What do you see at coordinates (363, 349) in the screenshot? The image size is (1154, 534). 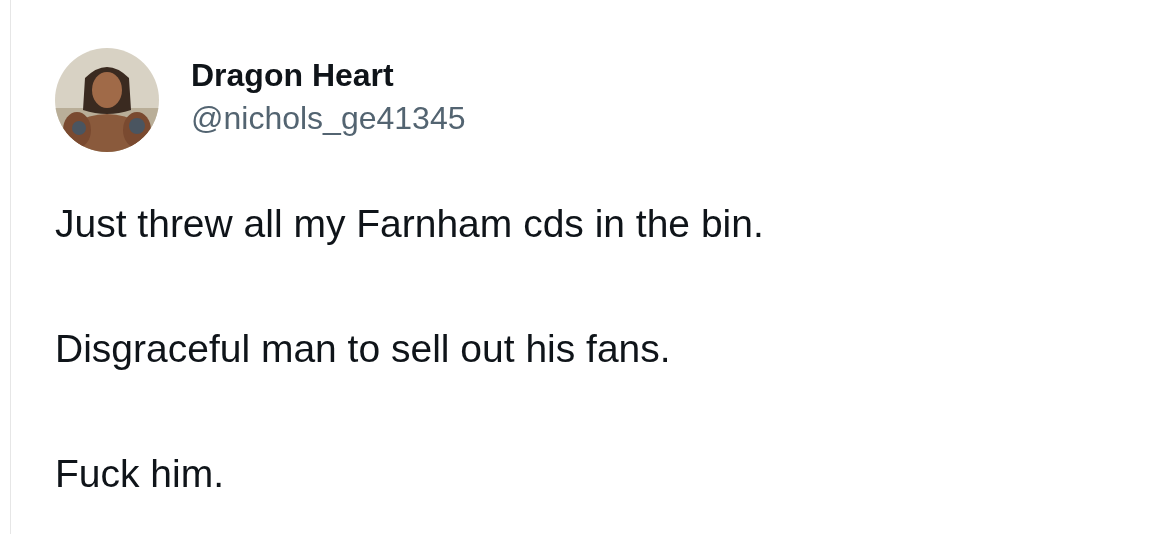 I see `tweet-text: Disgraceful man to sell out his fans.` at bounding box center [363, 349].